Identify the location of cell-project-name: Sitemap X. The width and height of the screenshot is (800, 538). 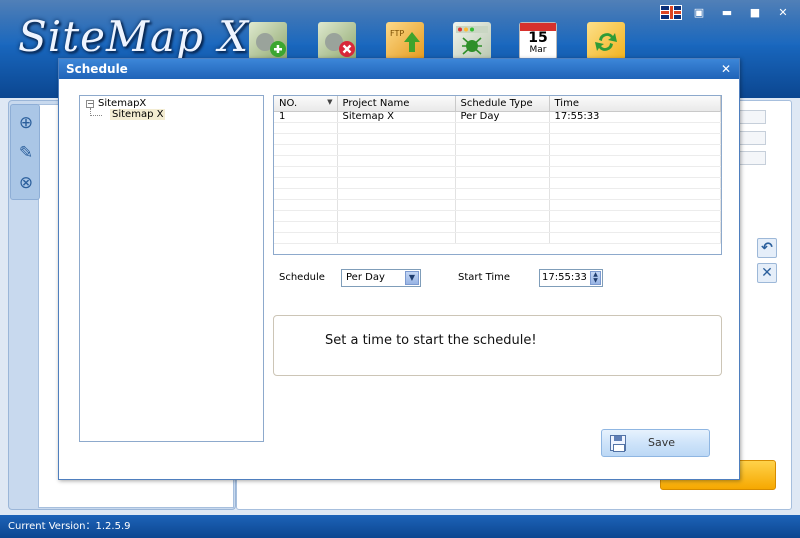
(396, 117).